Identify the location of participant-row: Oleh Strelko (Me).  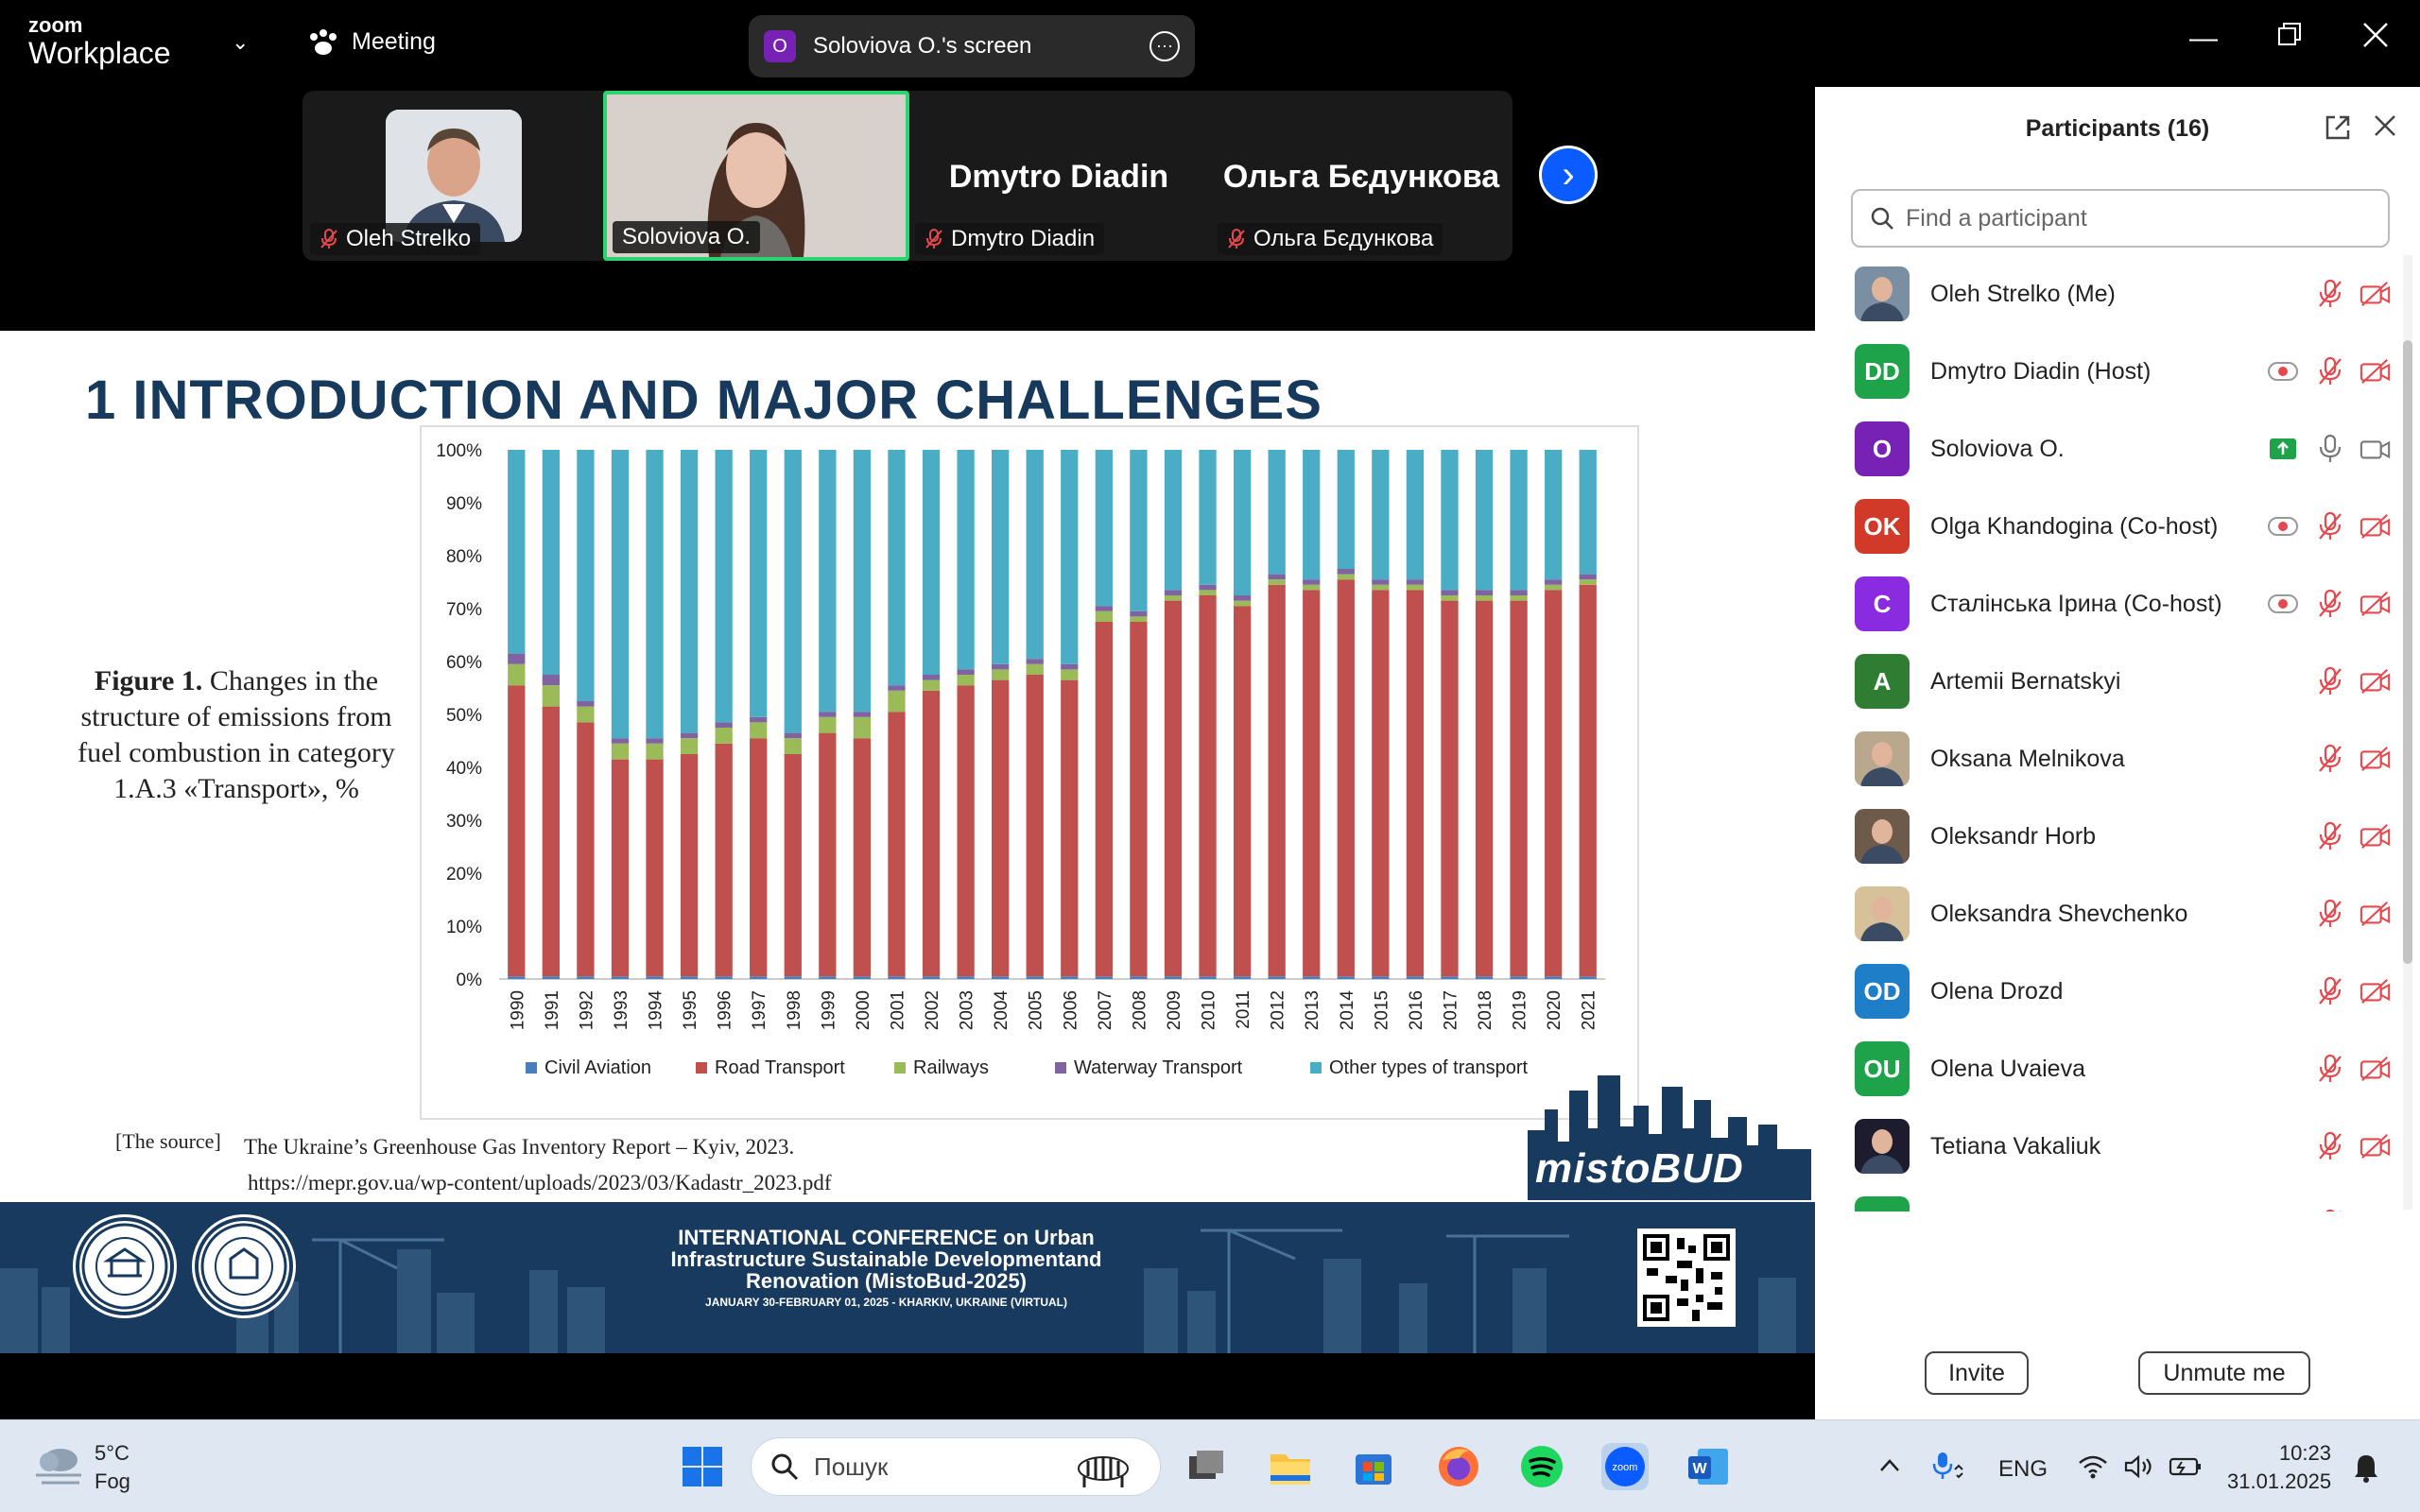
(2108, 294).